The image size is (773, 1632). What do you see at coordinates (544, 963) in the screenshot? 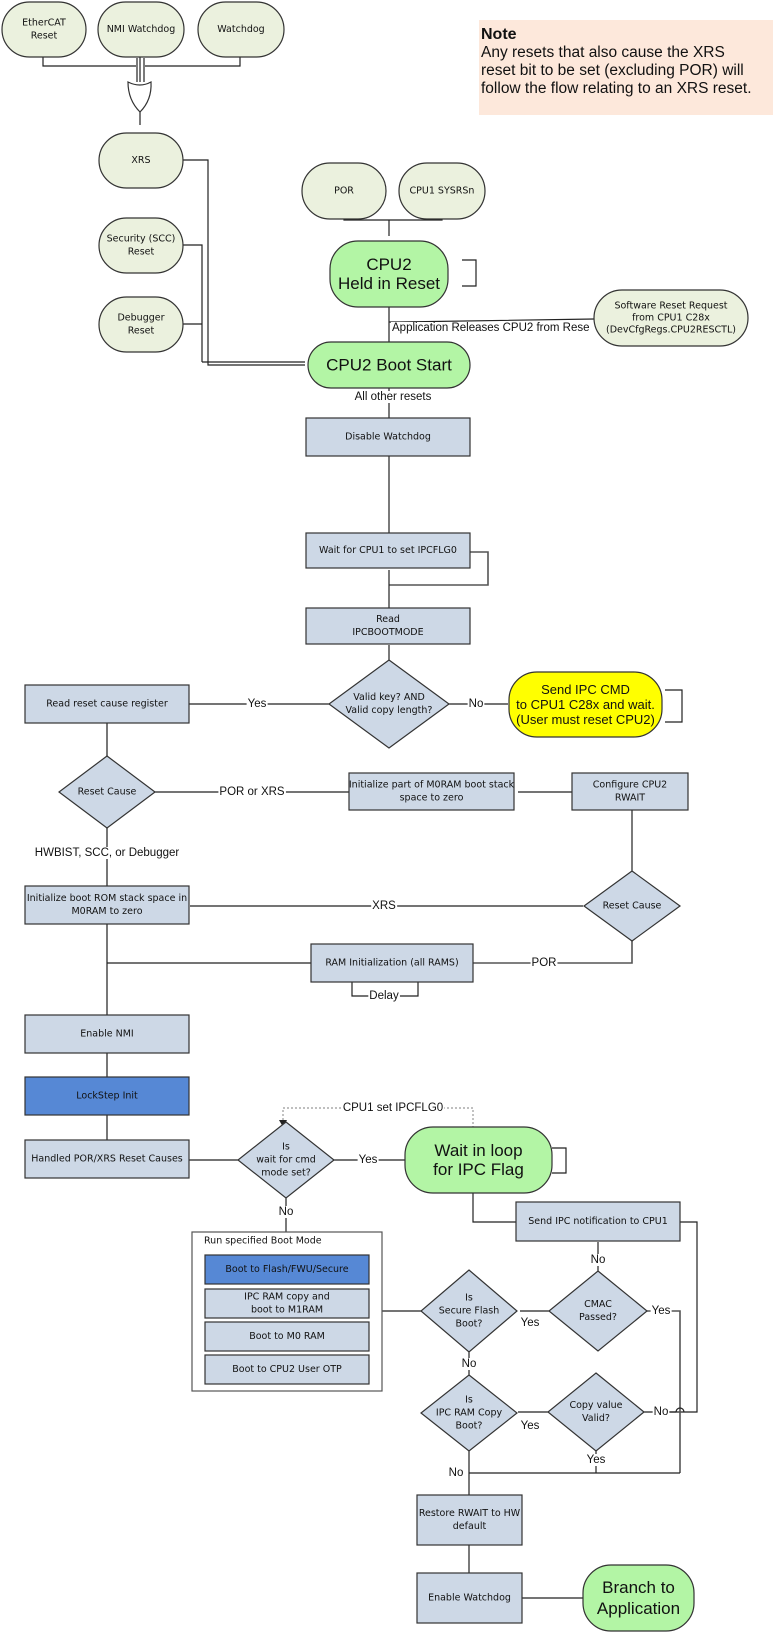
I see `label-por: POR` at bounding box center [544, 963].